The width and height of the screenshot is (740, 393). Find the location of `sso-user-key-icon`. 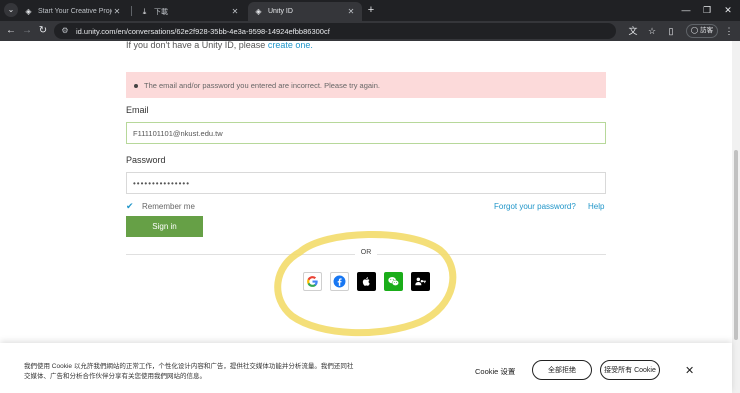

sso-user-key-icon is located at coordinates (420, 281).